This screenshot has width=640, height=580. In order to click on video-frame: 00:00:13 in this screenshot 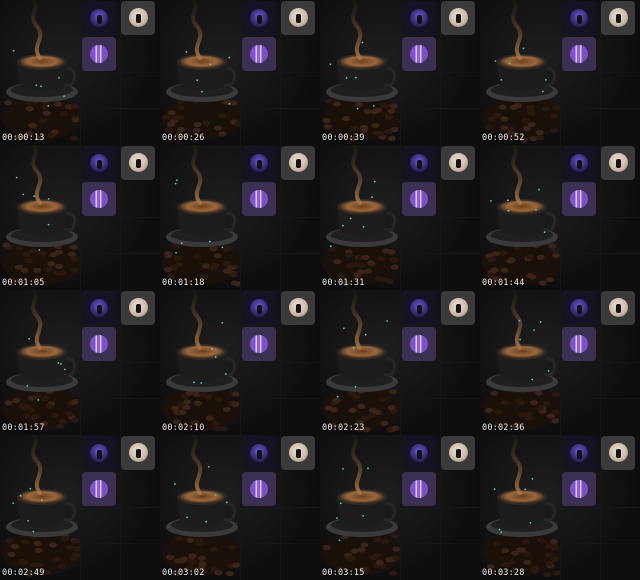, I will do `click(80, 72)`.